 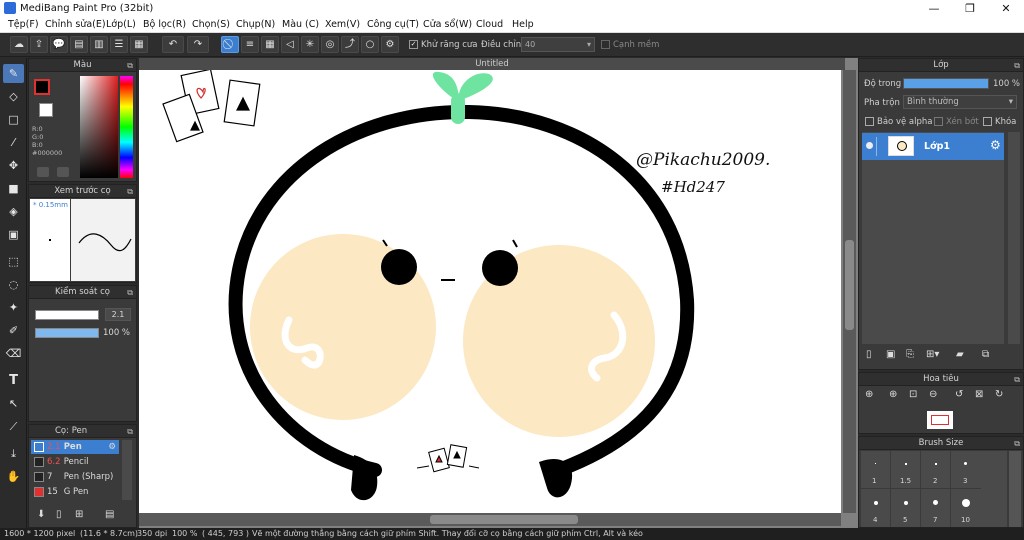 I want to click on brush-tool-icon: ✎, so click(x=13, y=73).